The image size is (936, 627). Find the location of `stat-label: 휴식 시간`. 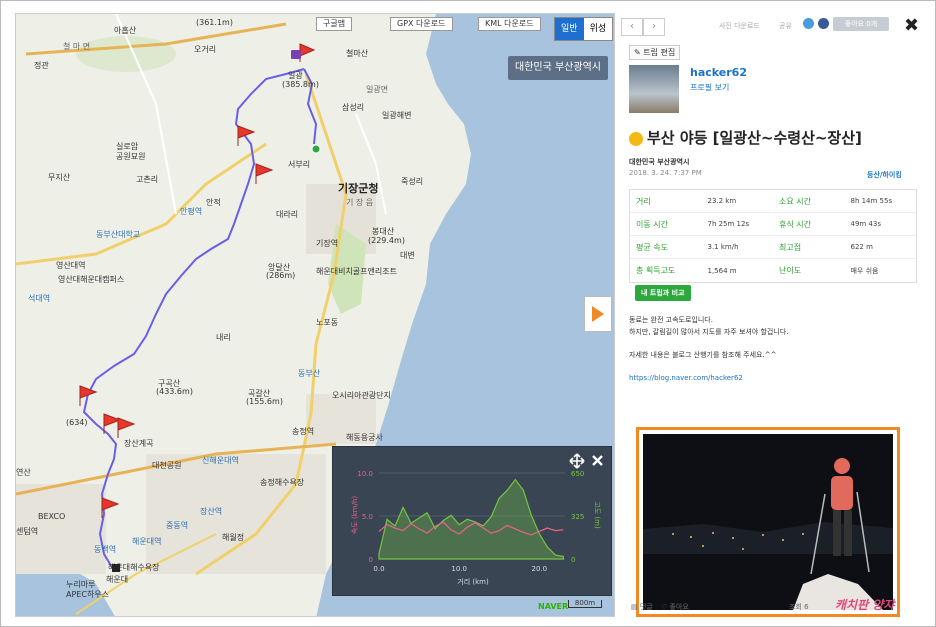

stat-label: 휴식 시간 is located at coordinates (795, 224).